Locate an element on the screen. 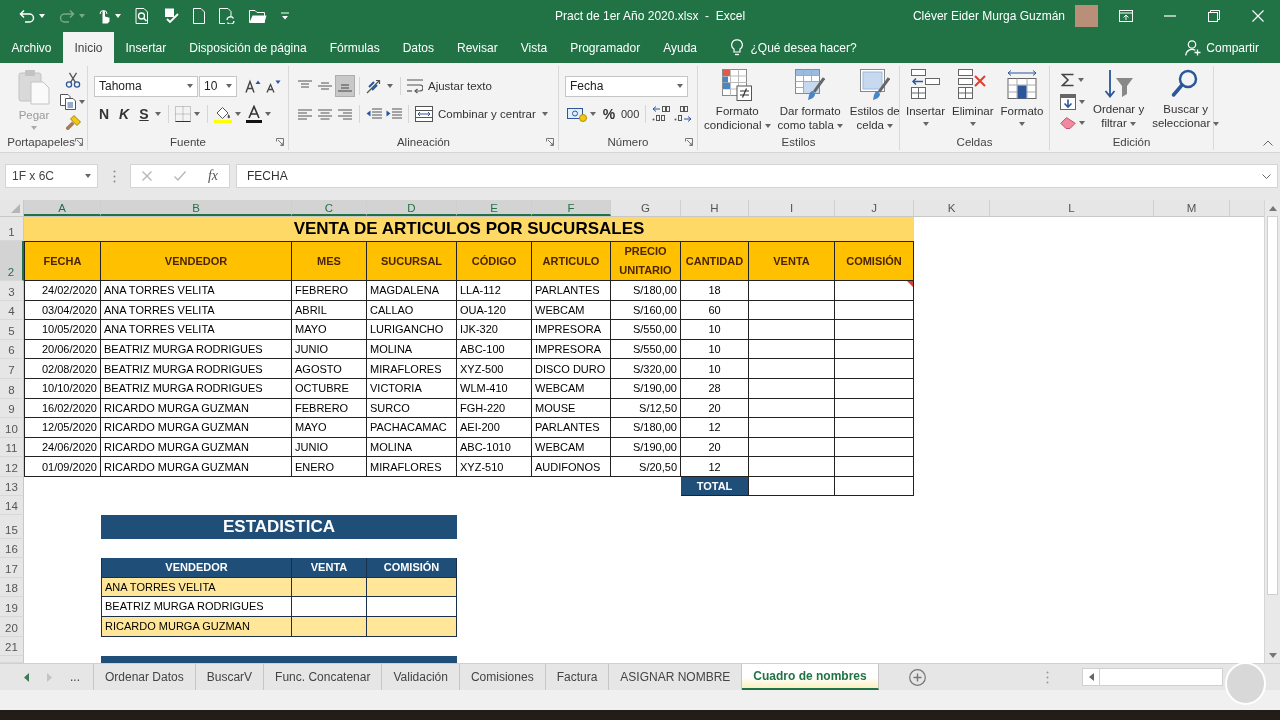 This screenshot has width=1280, height=720. scissors-icon is located at coordinates (72, 79).